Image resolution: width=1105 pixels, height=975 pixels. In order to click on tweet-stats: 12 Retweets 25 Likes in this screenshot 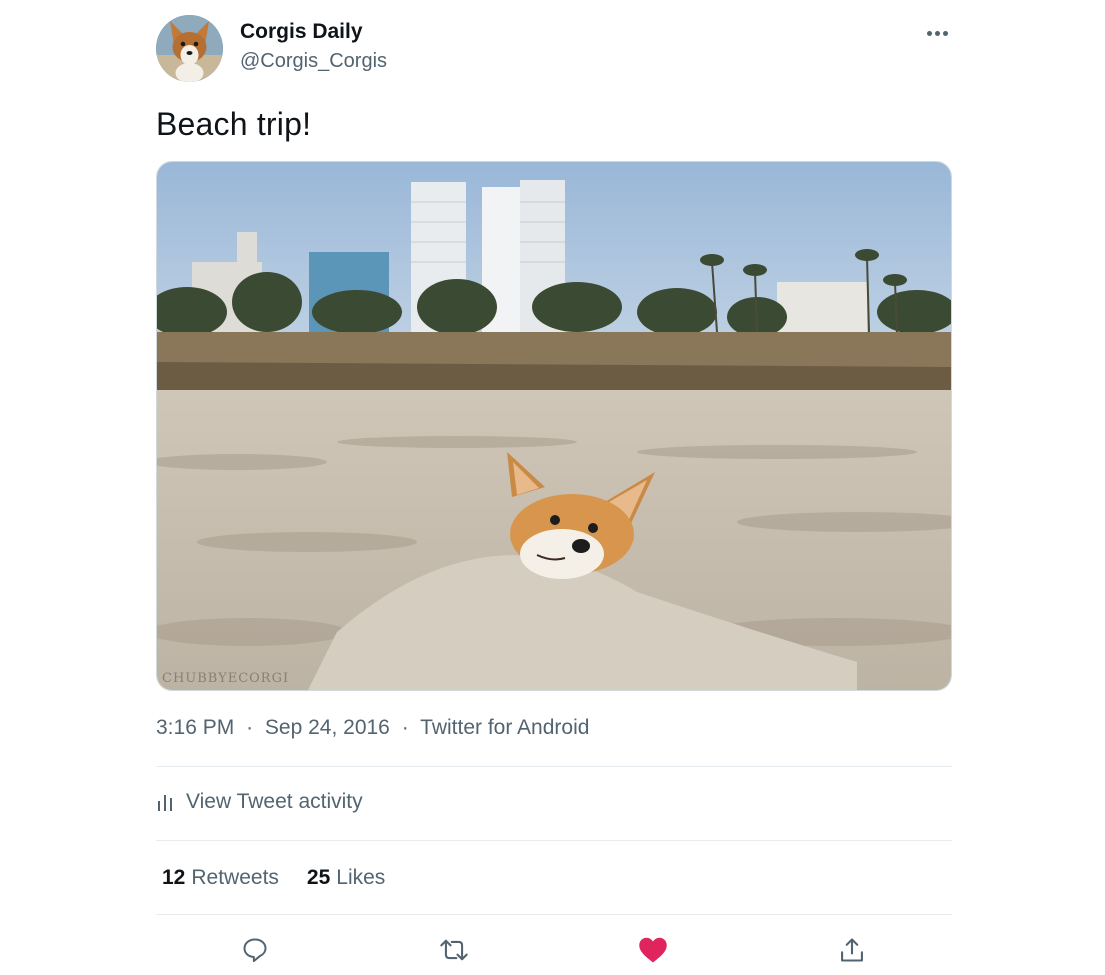, I will do `click(273, 878)`.